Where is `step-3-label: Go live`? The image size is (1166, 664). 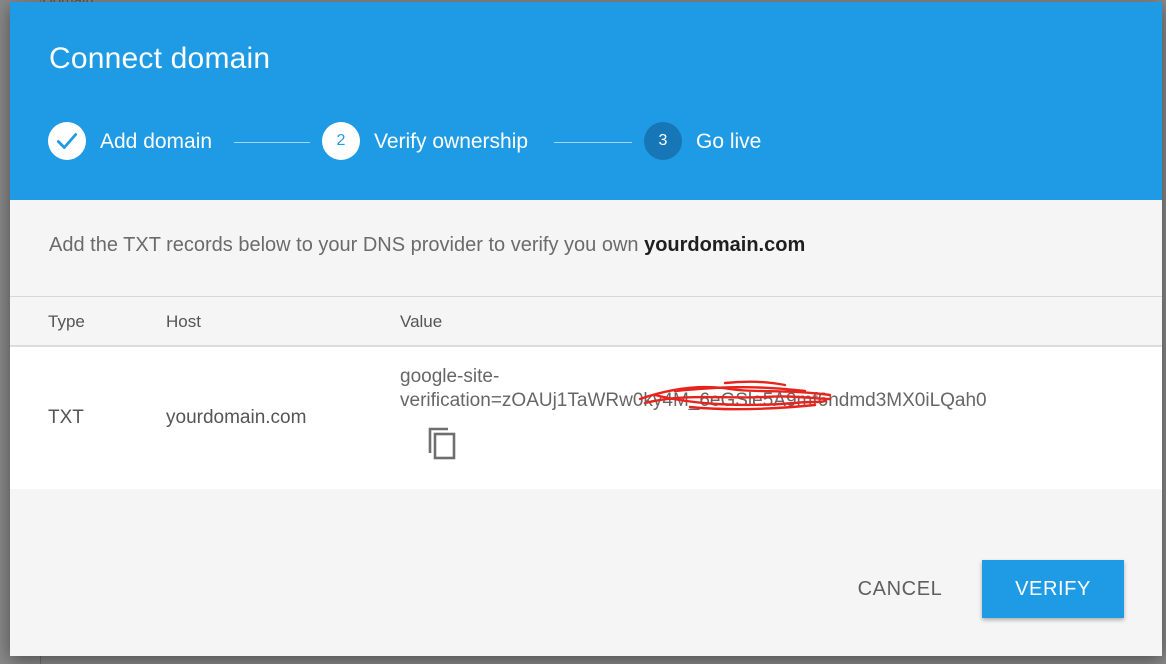 step-3-label: Go live is located at coordinates (729, 141).